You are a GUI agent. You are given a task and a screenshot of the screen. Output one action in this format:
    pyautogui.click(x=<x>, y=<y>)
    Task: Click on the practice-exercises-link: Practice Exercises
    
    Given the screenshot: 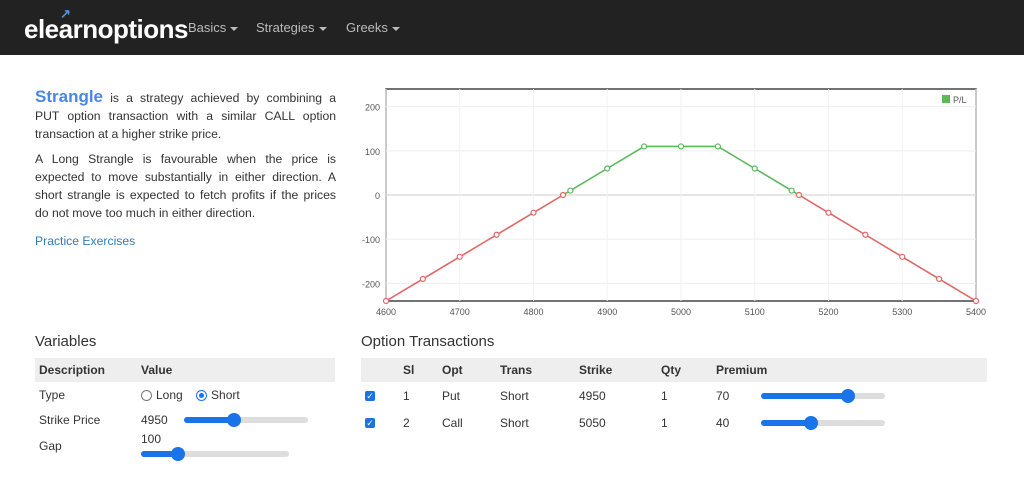 What is the action you would take?
    pyautogui.click(x=85, y=241)
    